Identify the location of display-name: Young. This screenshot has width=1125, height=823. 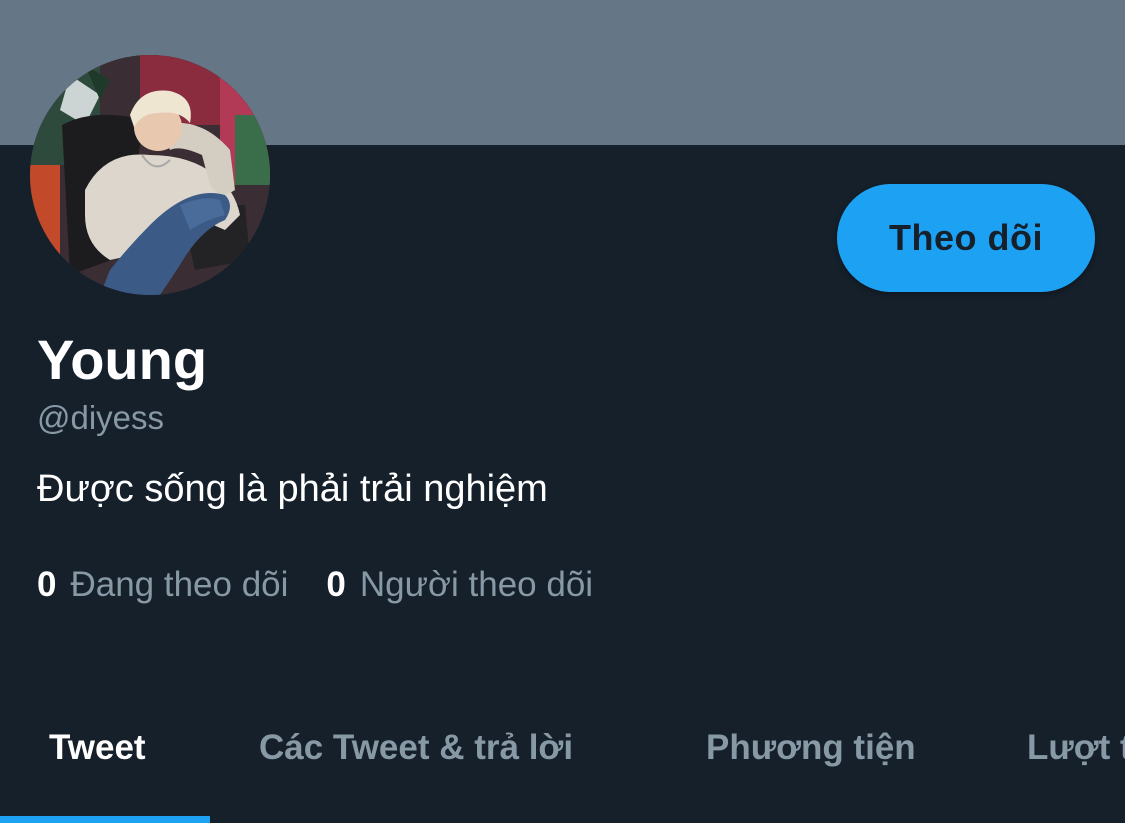
(122, 359).